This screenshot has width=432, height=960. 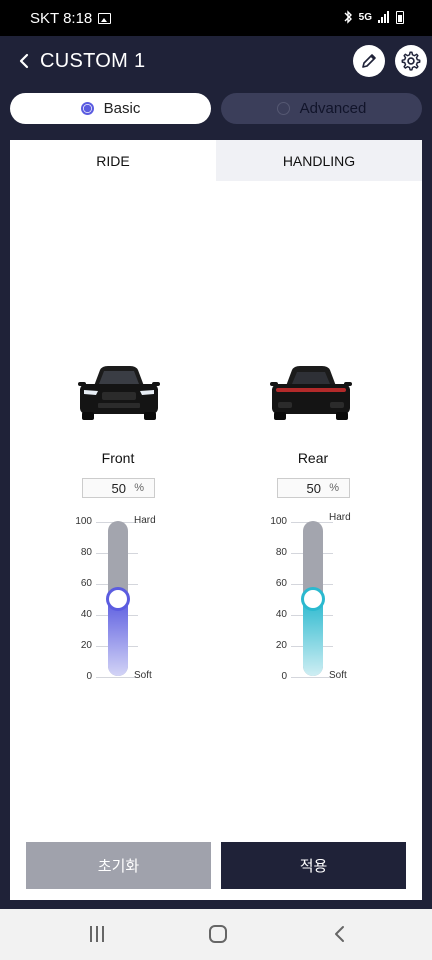 I want to click on status-left: SKT 8:18, so click(x=71, y=18).